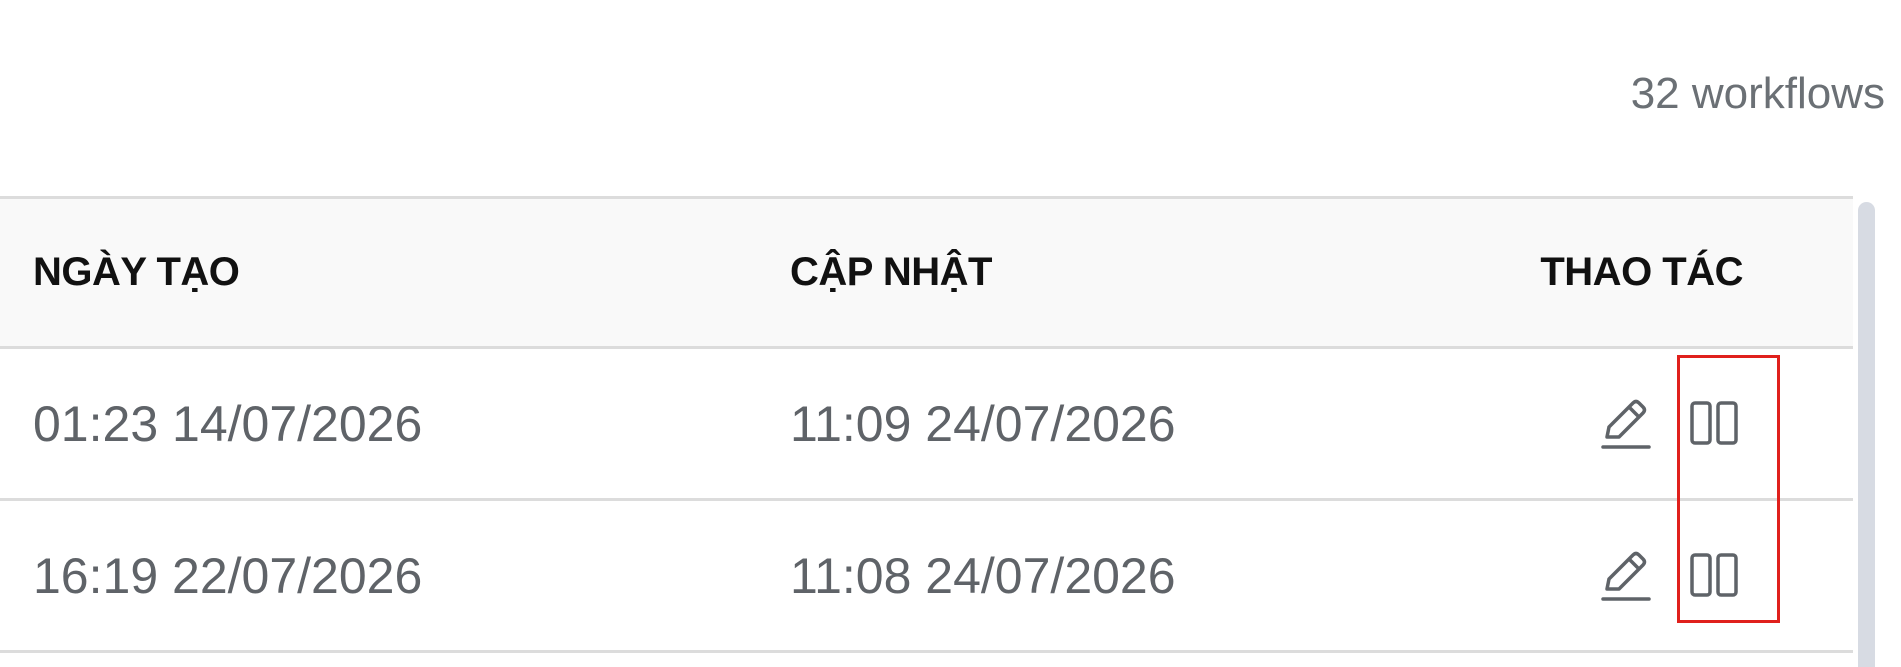  I want to click on created-date-cell: 16:19 22/07/2026, so click(228, 575).